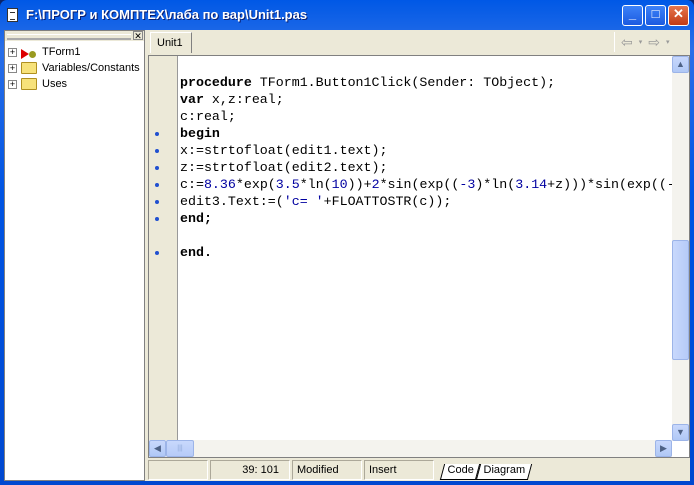 The height and width of the screenshot is (485, 694). I want to click on scroll-left-button: ◀, so click(157, 448).